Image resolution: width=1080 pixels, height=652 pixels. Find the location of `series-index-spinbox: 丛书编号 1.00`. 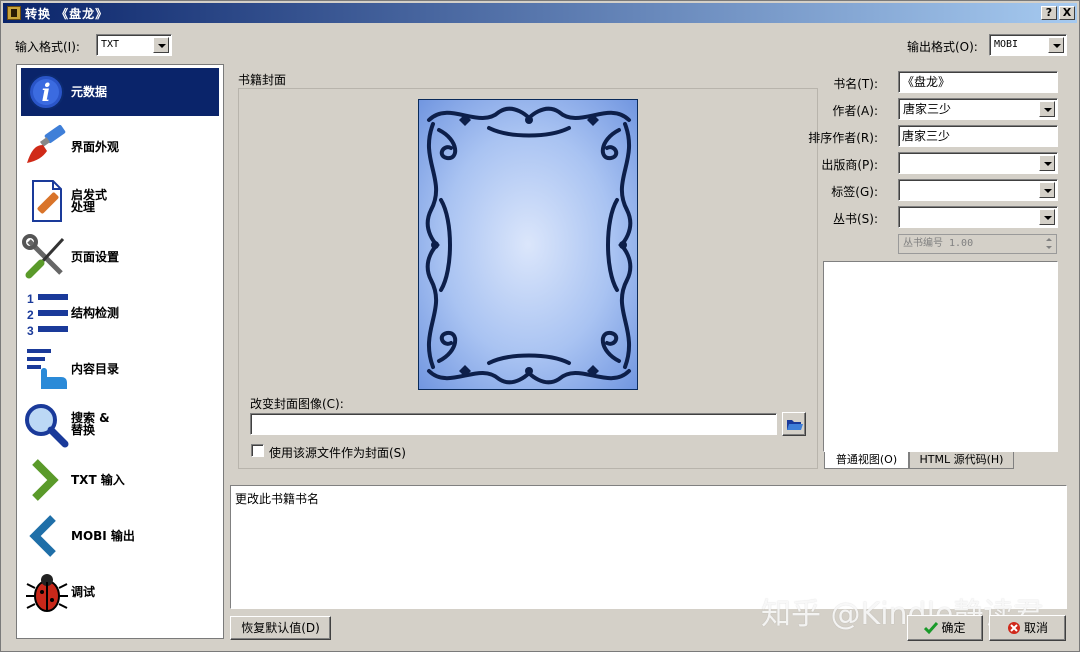

series-index-spinbox: 丛书编号 1.00 is located at coordinates (977, 244).